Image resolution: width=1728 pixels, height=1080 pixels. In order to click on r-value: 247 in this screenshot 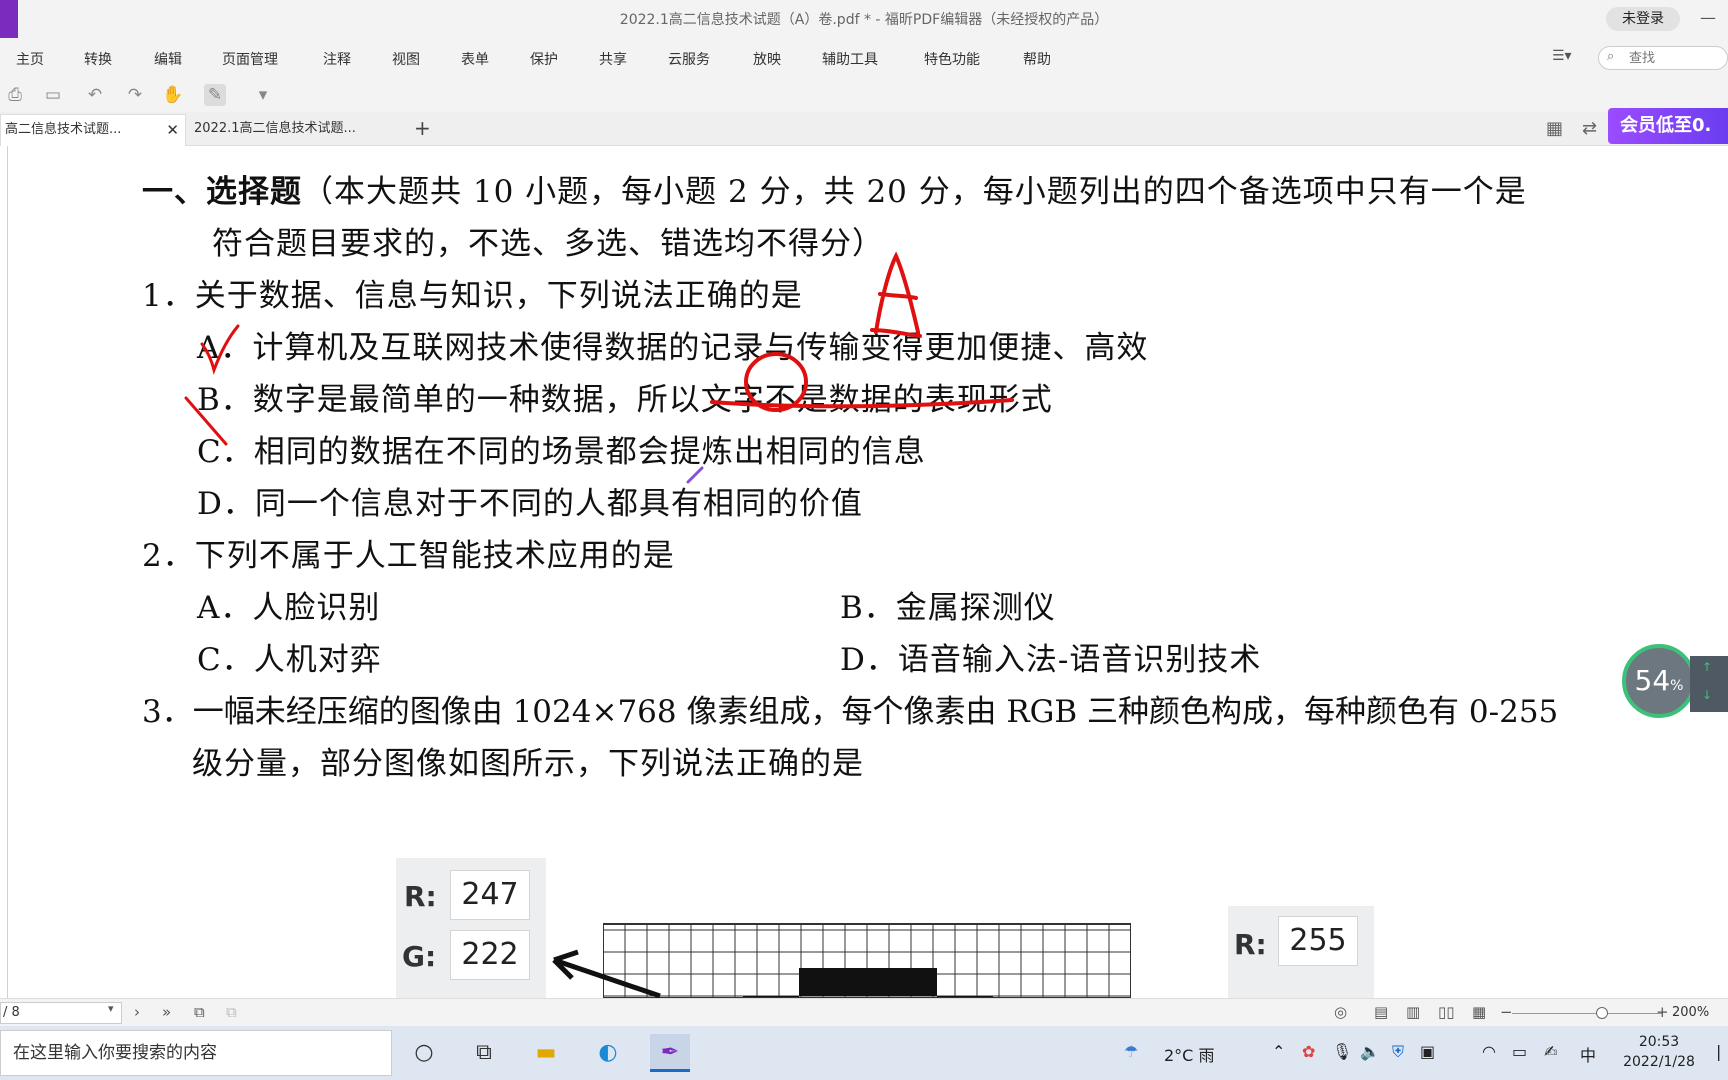, I will do `click(490, 895)`.